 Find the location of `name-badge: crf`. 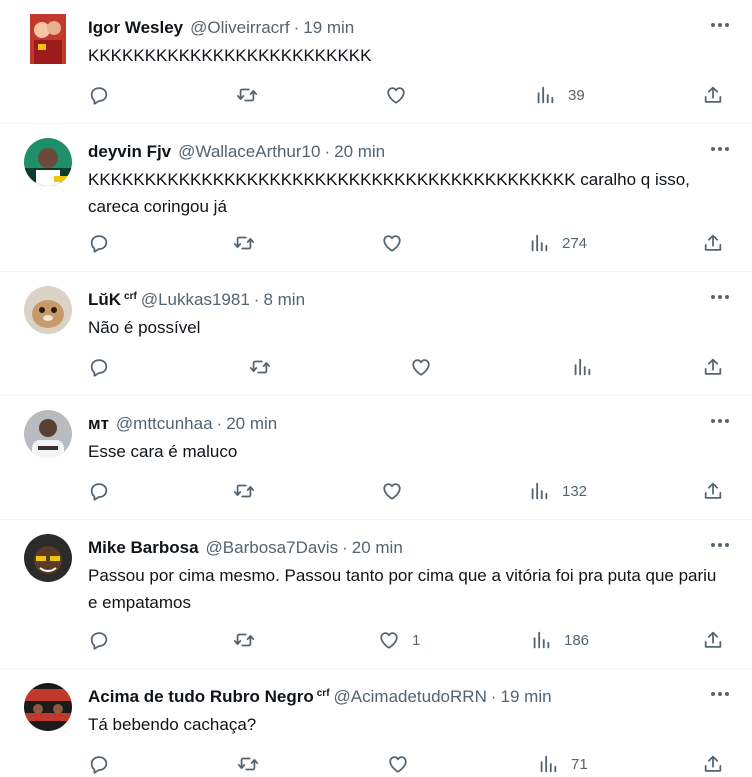

name-badge: crf is located at coordinates (323, 693).